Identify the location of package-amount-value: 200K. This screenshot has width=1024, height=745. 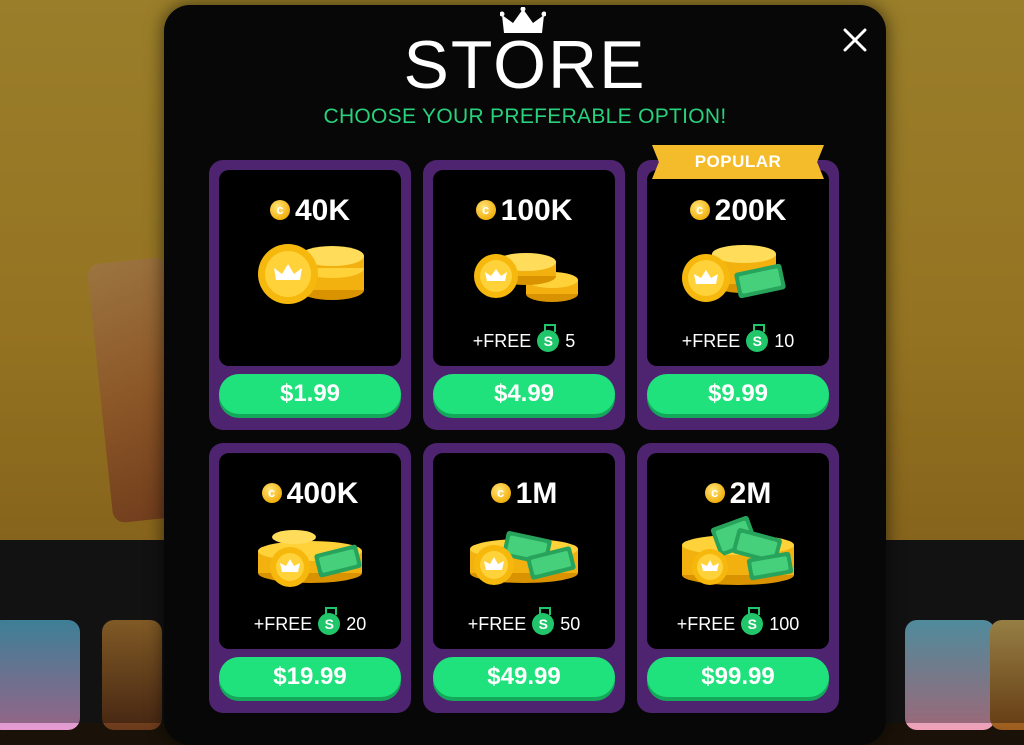
(750, 210).